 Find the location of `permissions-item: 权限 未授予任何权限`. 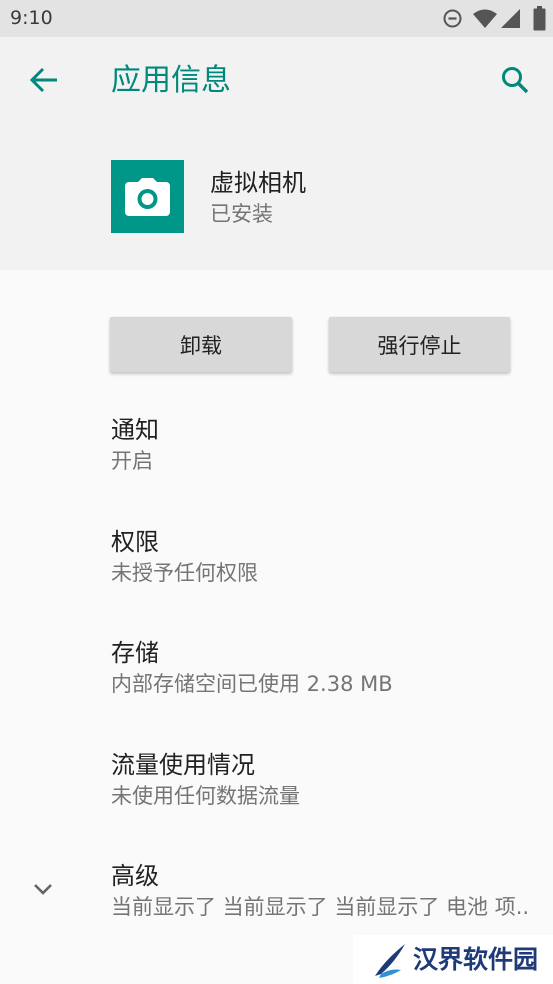

permissions-item: 权限 未授予任何权限 is located at coordinates (276, 570).